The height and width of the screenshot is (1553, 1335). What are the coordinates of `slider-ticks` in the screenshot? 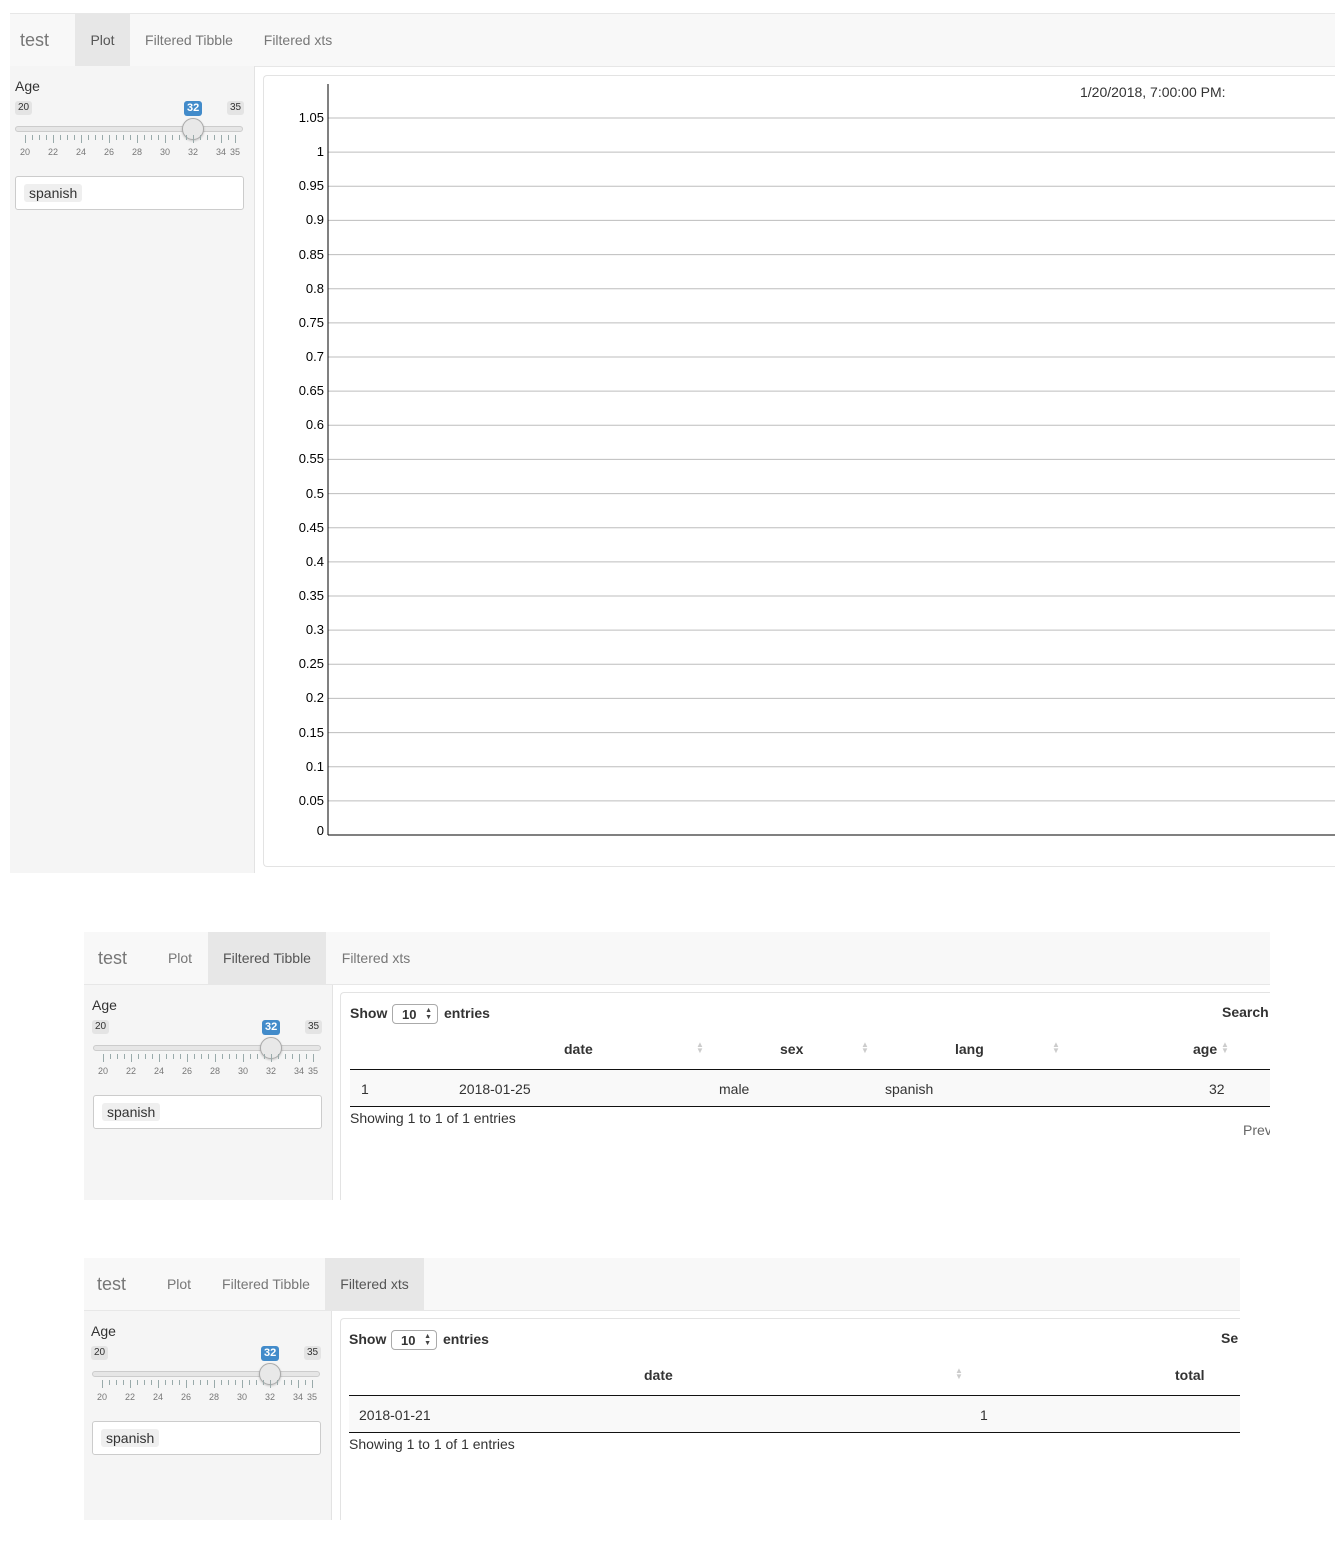 It's located at (207, 1384).